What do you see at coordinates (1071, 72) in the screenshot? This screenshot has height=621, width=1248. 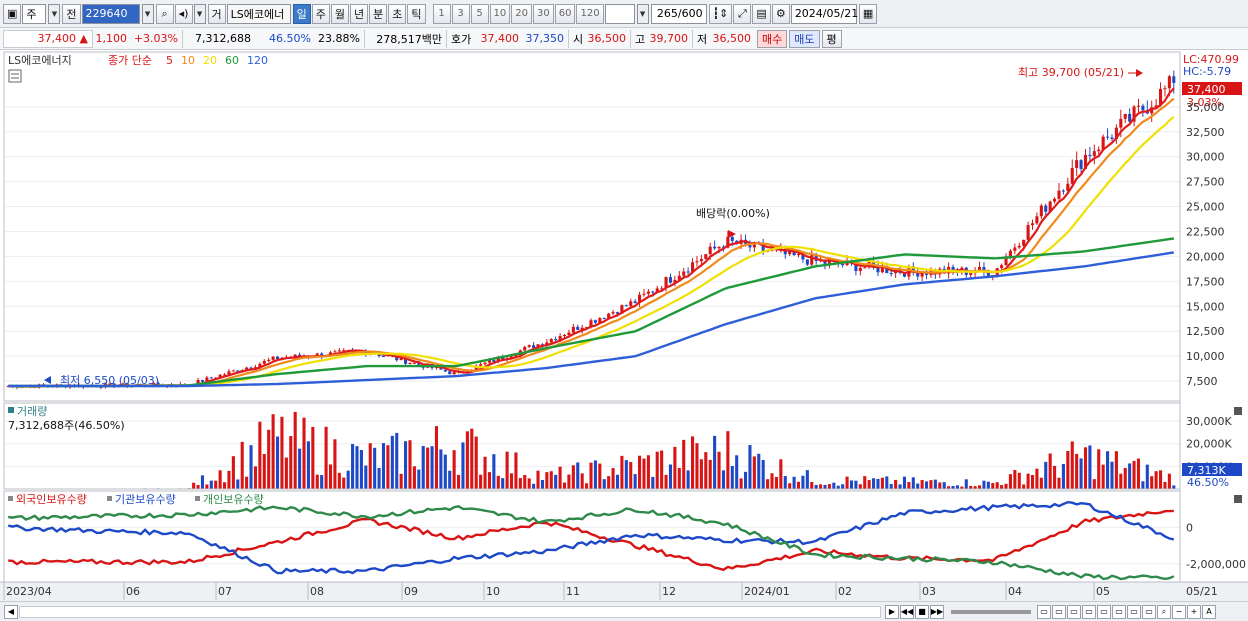 I see `max-price-note: 최고 39,700 (05/21)` at bounding box center [1071, 72].